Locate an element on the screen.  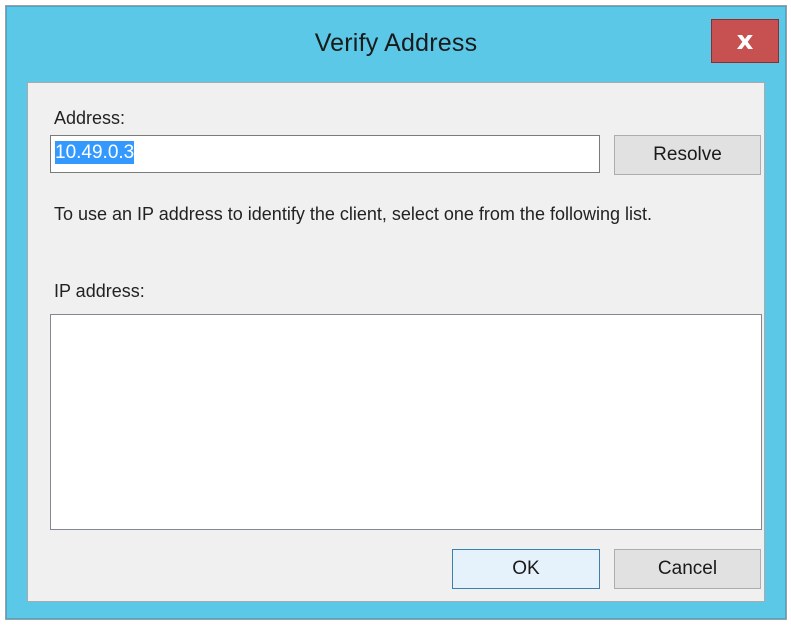
address-label: Address: is located at coordinates (90, 118).